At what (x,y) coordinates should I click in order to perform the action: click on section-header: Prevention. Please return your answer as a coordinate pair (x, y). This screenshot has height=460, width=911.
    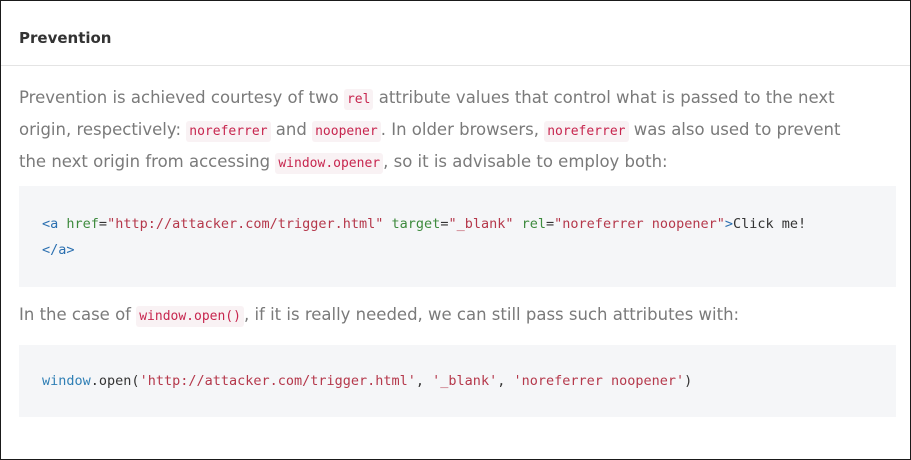
    Looking at the image, I should click on (455, 33).